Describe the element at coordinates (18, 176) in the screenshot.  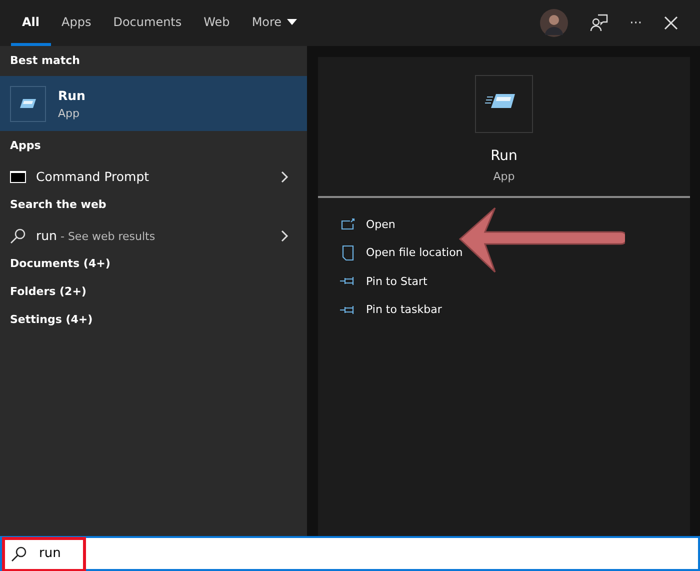
I see `terminal-icon` at that location.